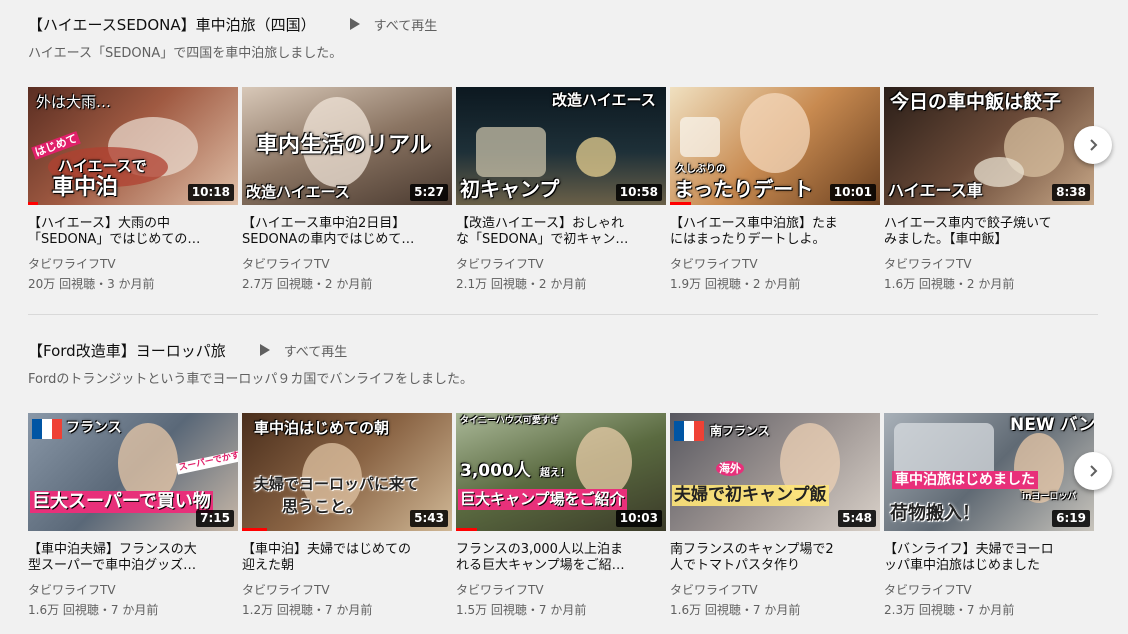 The image size is (1128, 634). What do you see at coordinates (324, 223) in the screenshot?
I see `video-title-line: 【ハイエース車中泊2日目】` at bounding box center [324, 223].